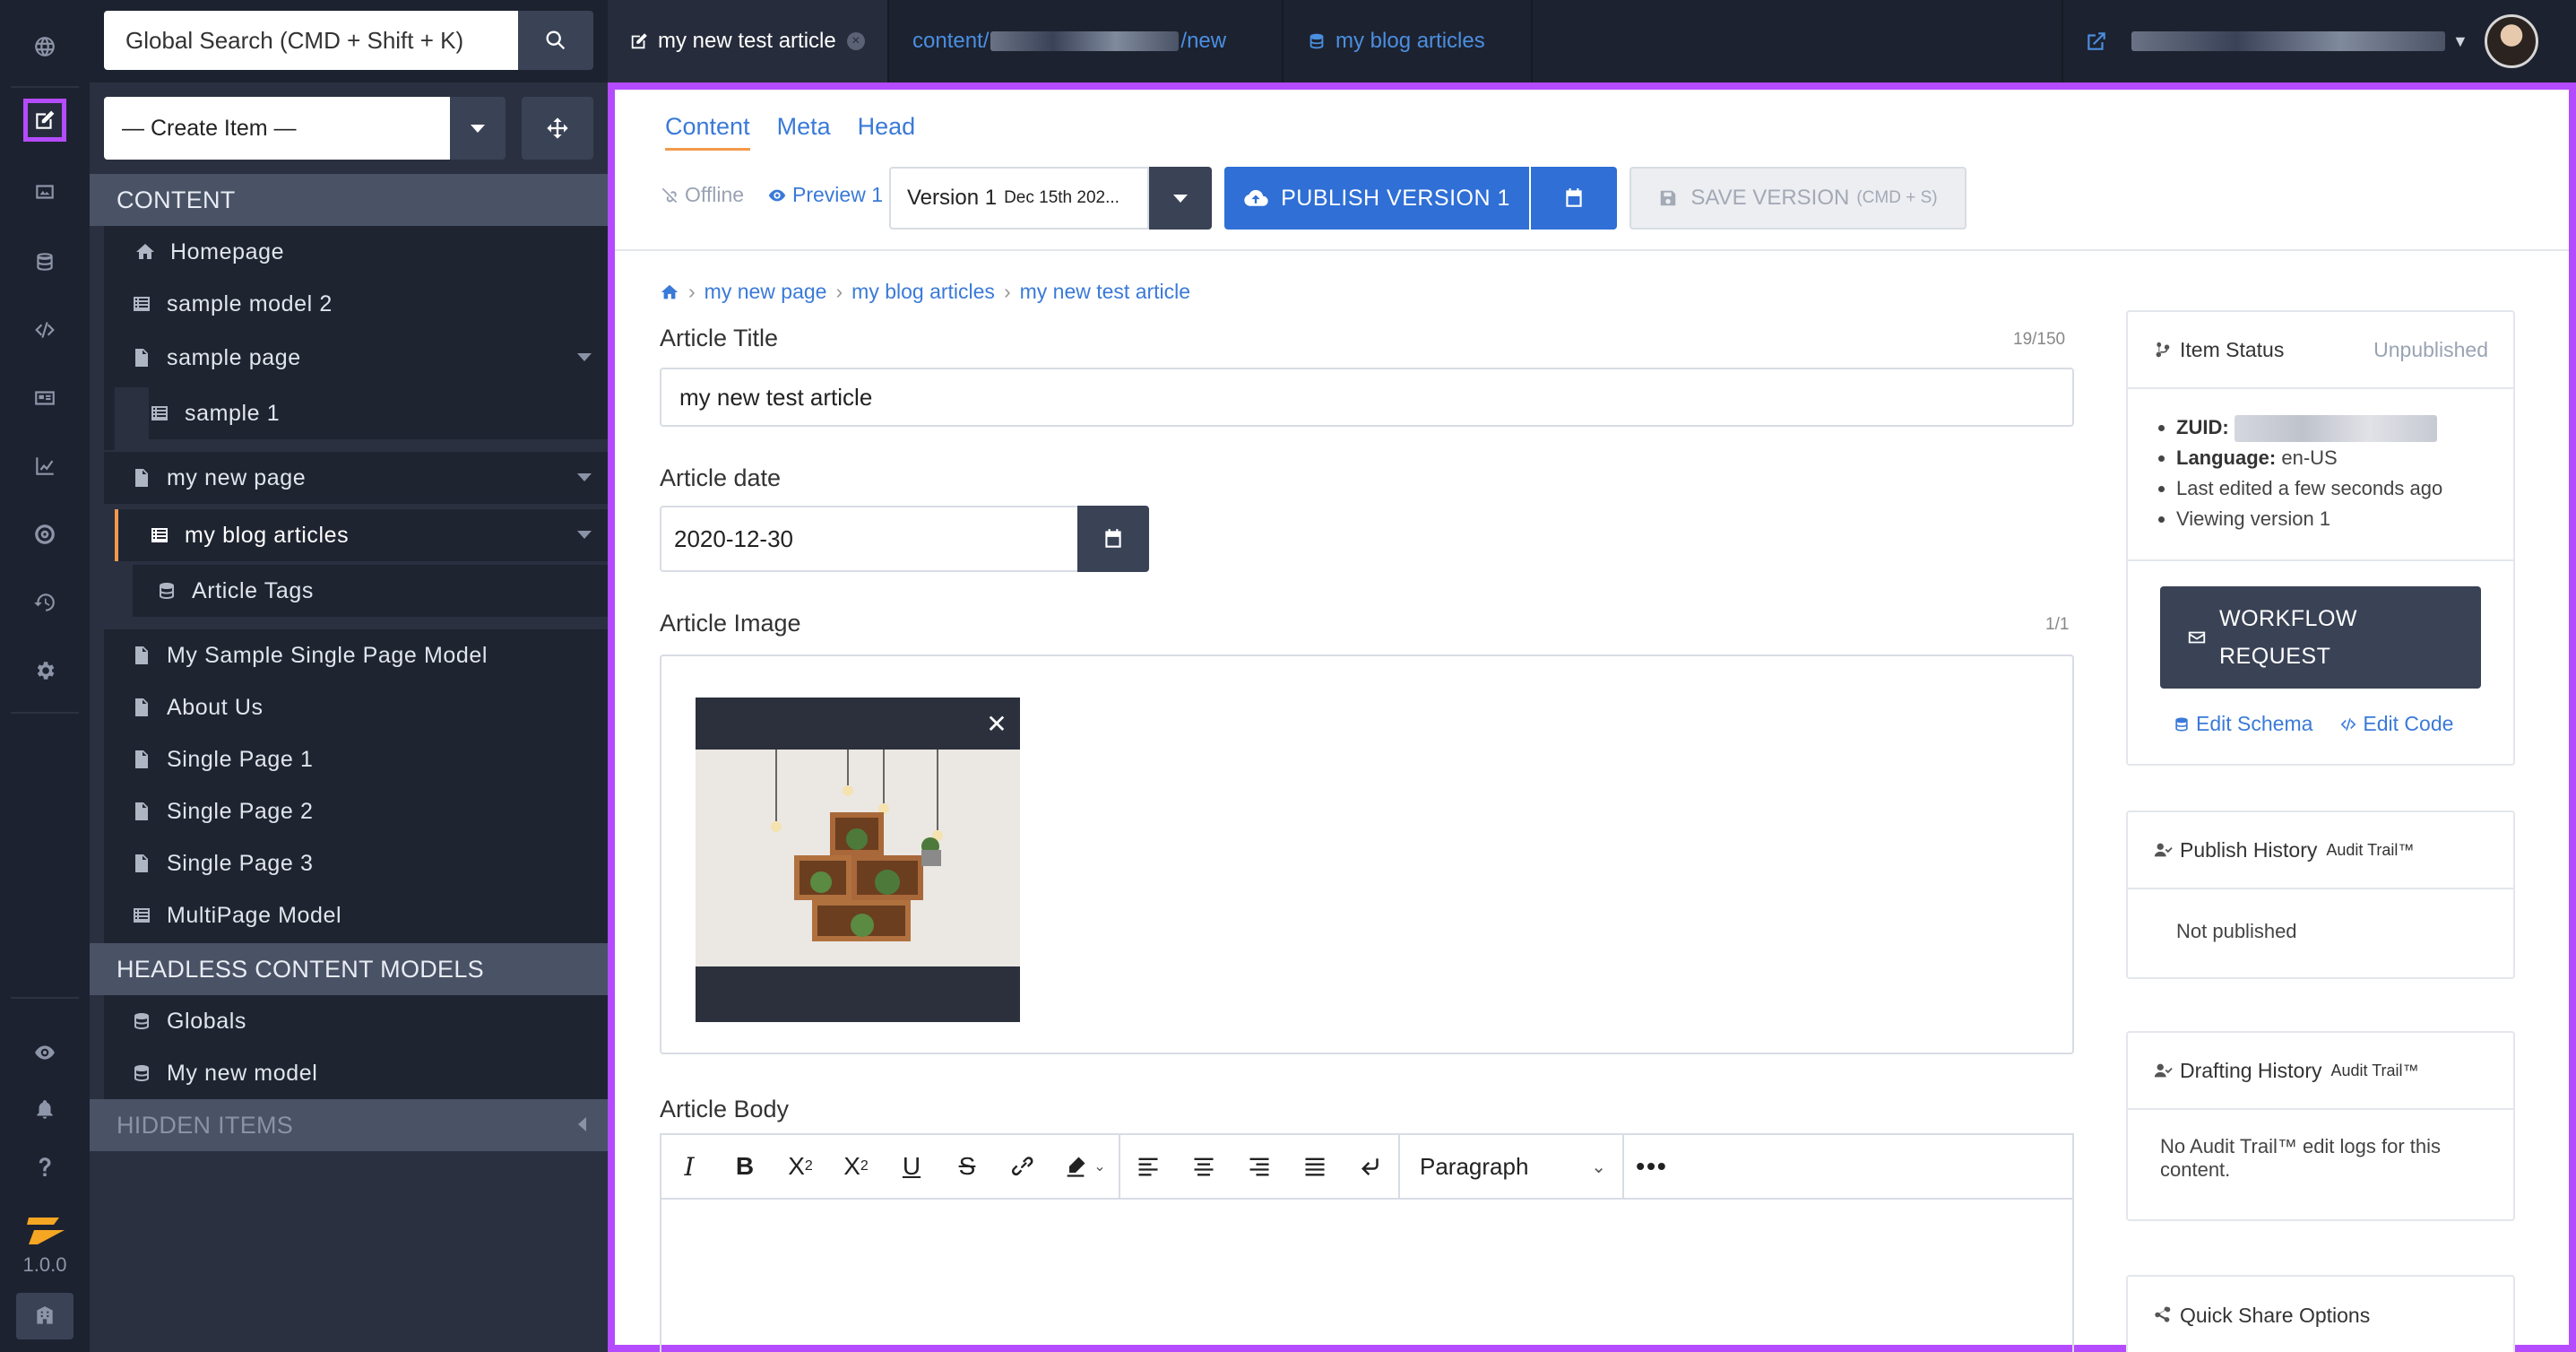 The image size is (2576, 1352). Describe the element at coordinates (869, 539) in the screenshot. I see `article-date-input: 2020-12-30` at that location.